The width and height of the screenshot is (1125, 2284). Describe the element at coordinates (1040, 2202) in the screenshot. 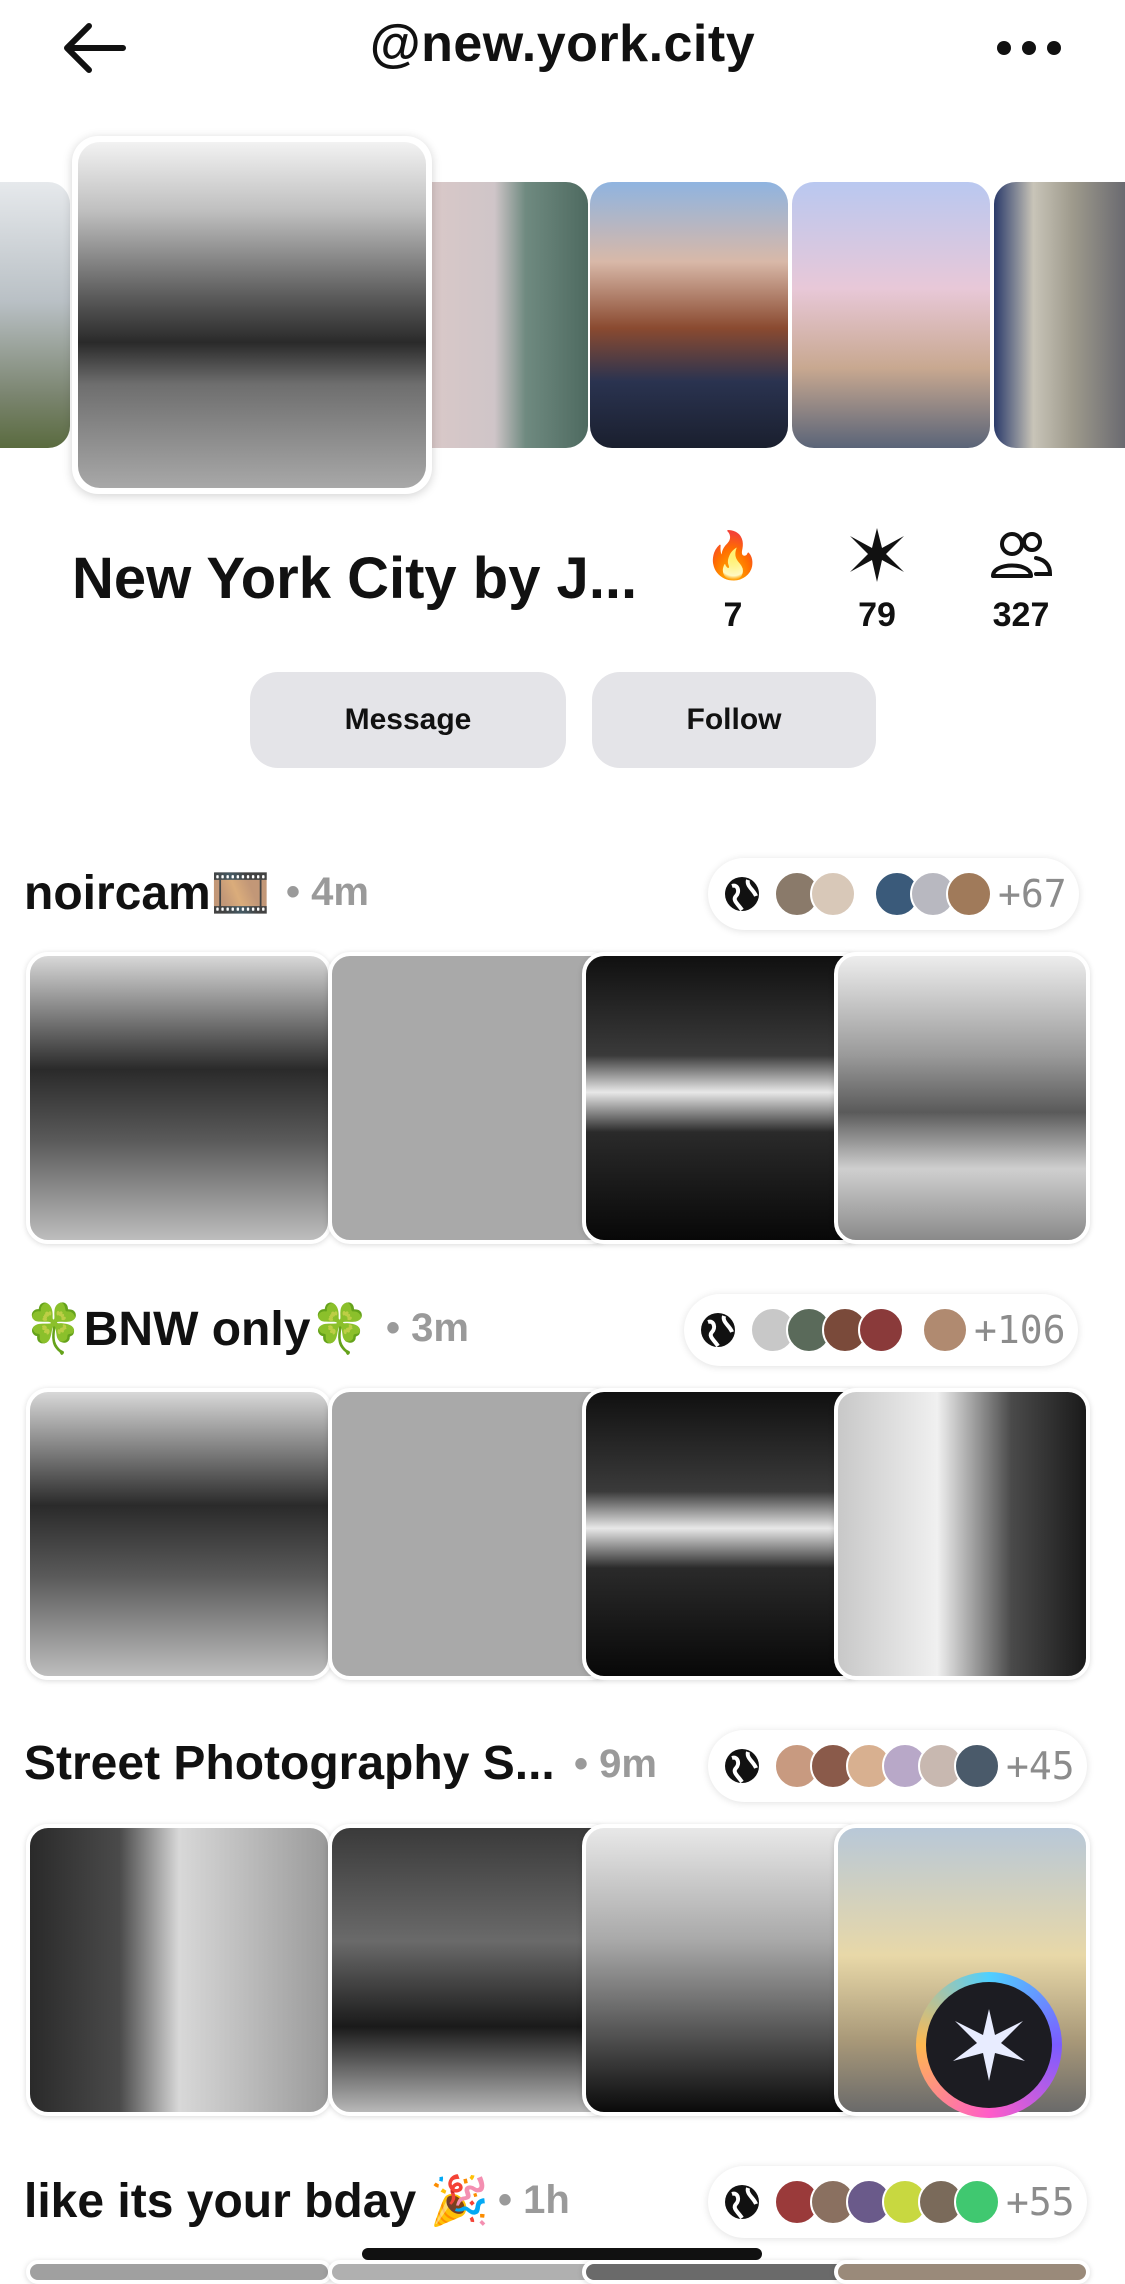

I see `member-count: +55` at that location.